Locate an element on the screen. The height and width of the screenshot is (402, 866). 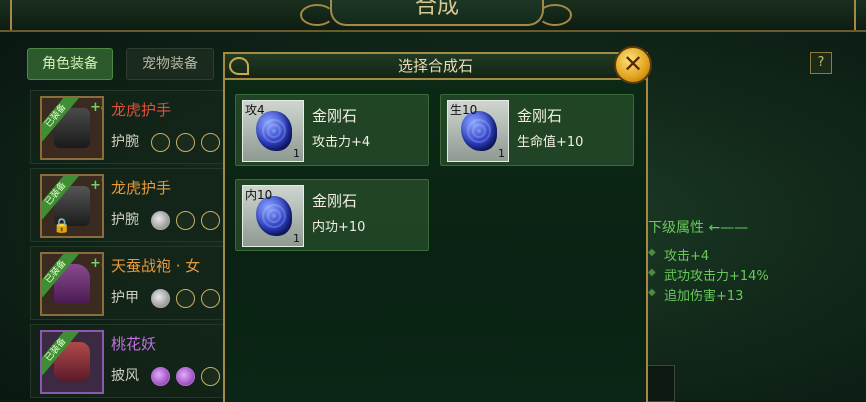
attribute-line: 追加伤害+13 is located at coordinates (704, 296).